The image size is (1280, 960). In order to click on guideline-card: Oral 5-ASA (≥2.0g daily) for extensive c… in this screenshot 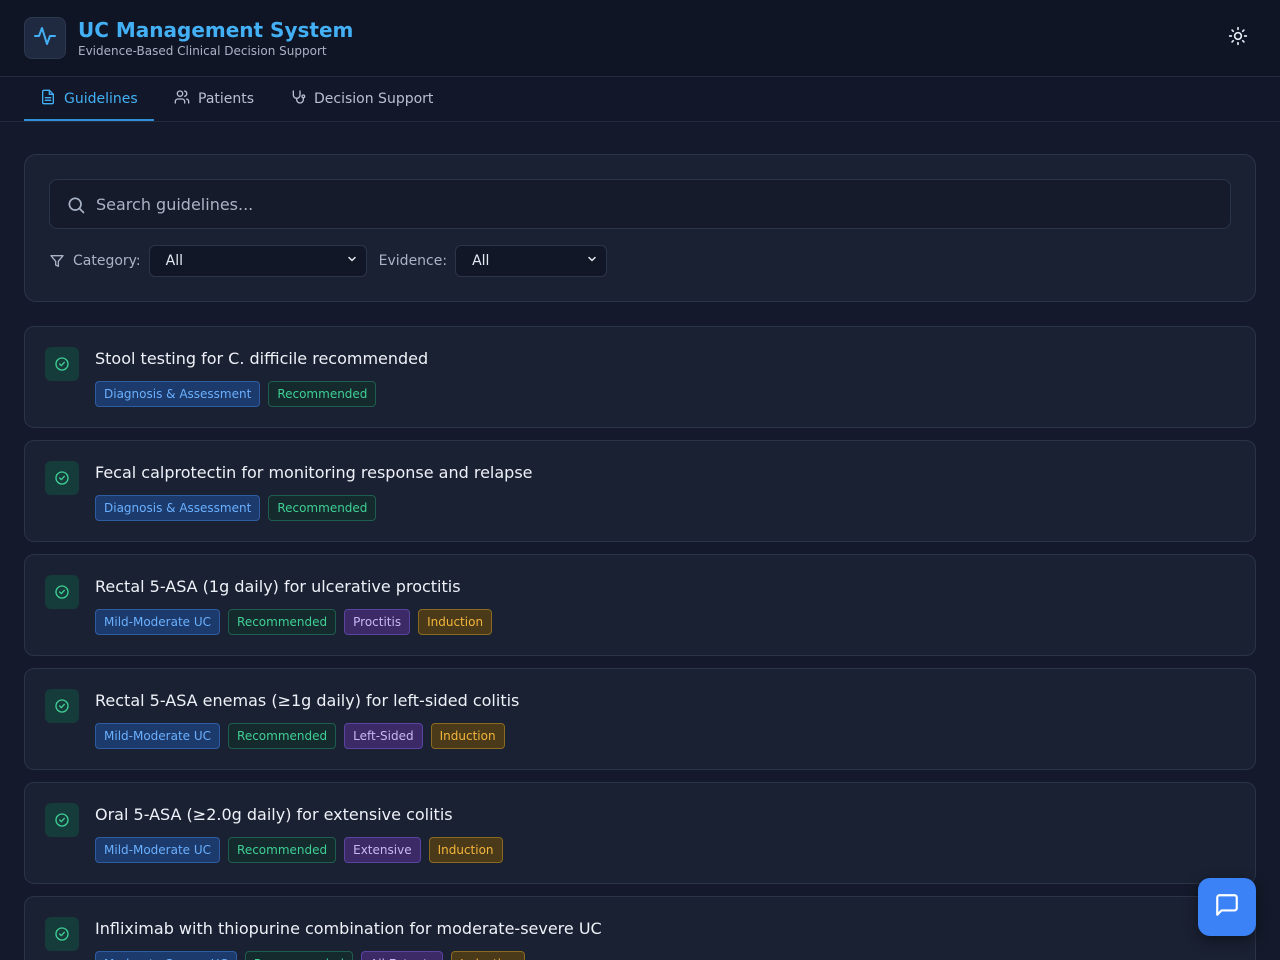, I will do `click(640, 833)`.